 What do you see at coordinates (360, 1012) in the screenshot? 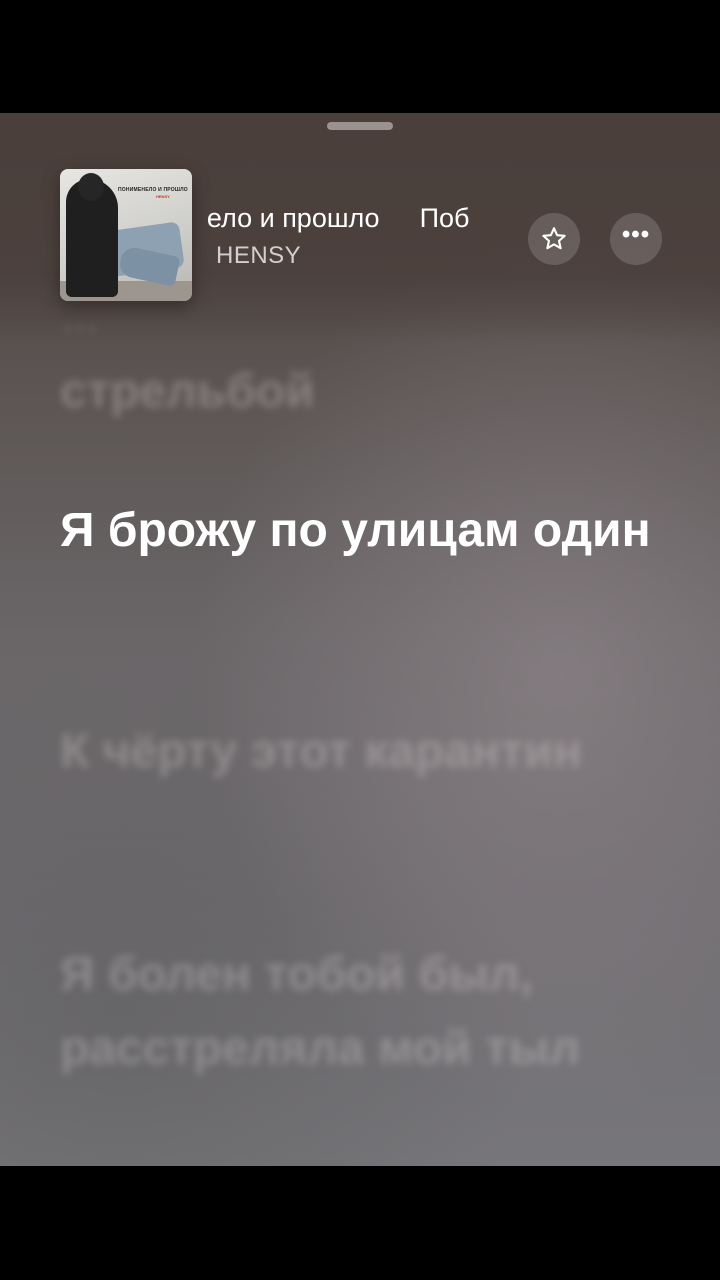
I see `lyric-next: Я болен тобой был, расстреляла мой тыл` at bounding box center [360, 1012].